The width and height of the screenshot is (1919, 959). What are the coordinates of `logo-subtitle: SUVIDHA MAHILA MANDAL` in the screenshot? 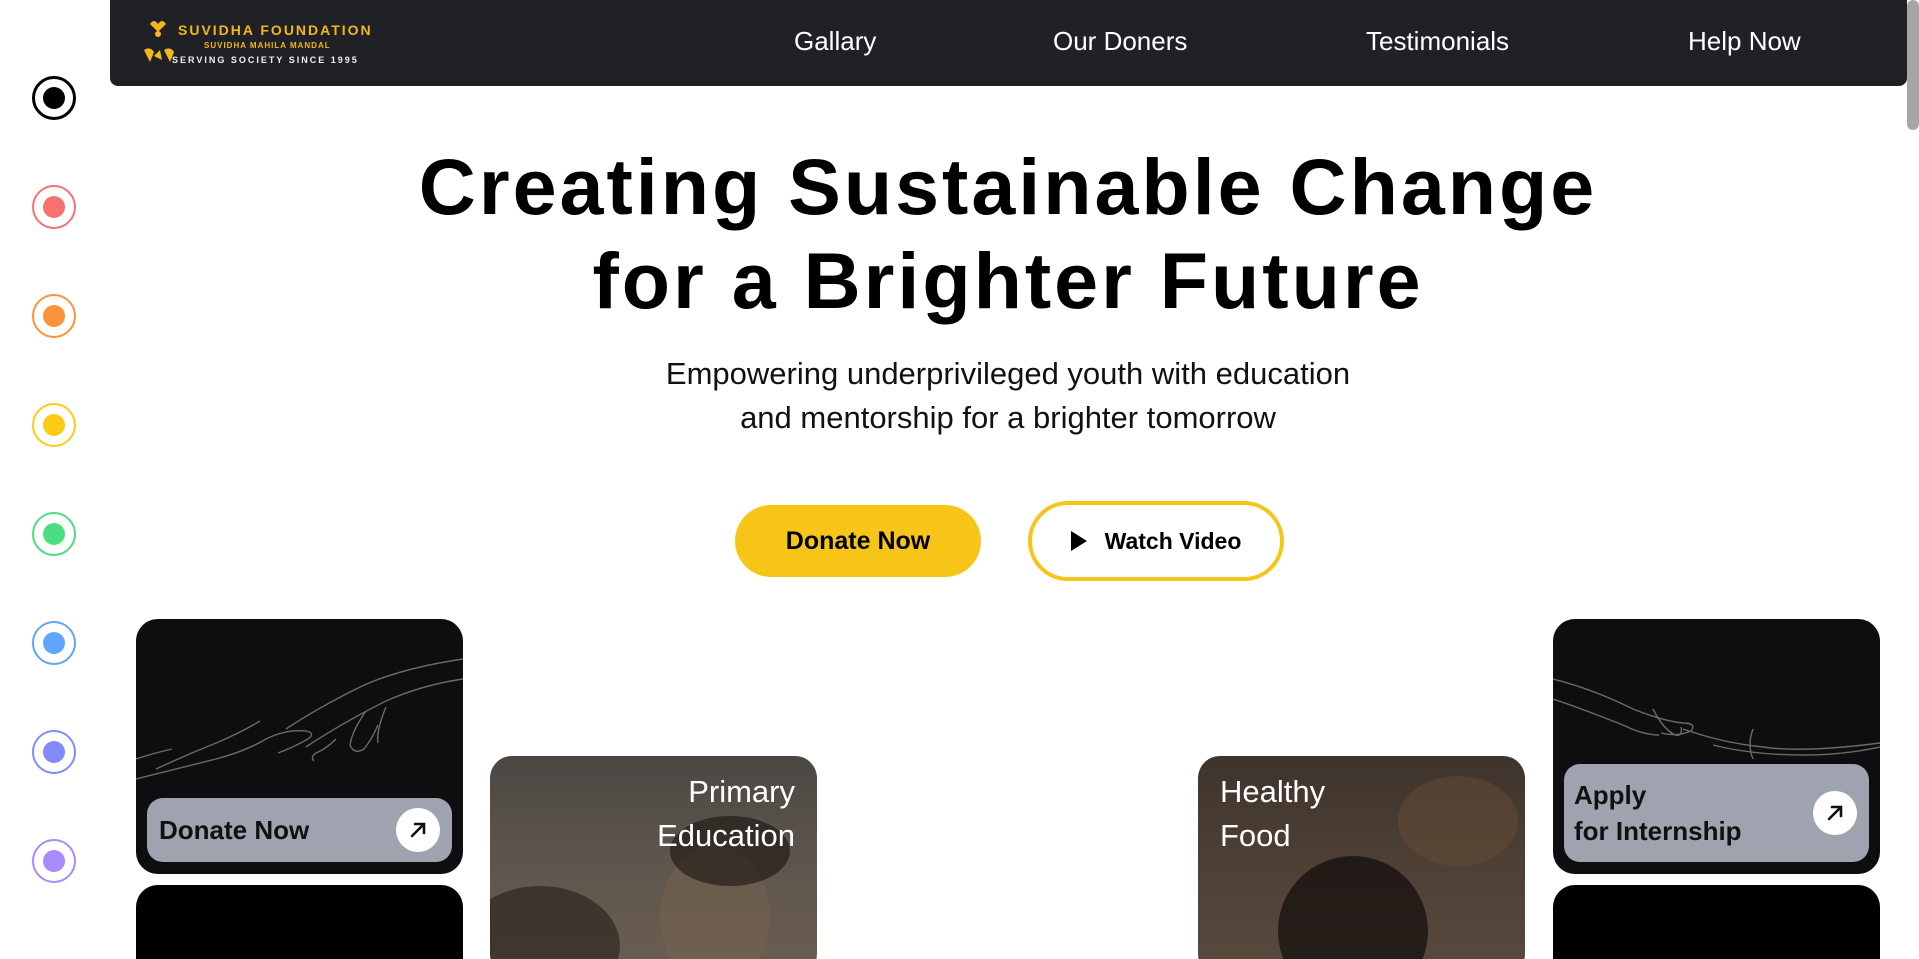 It's located at (267, 45).